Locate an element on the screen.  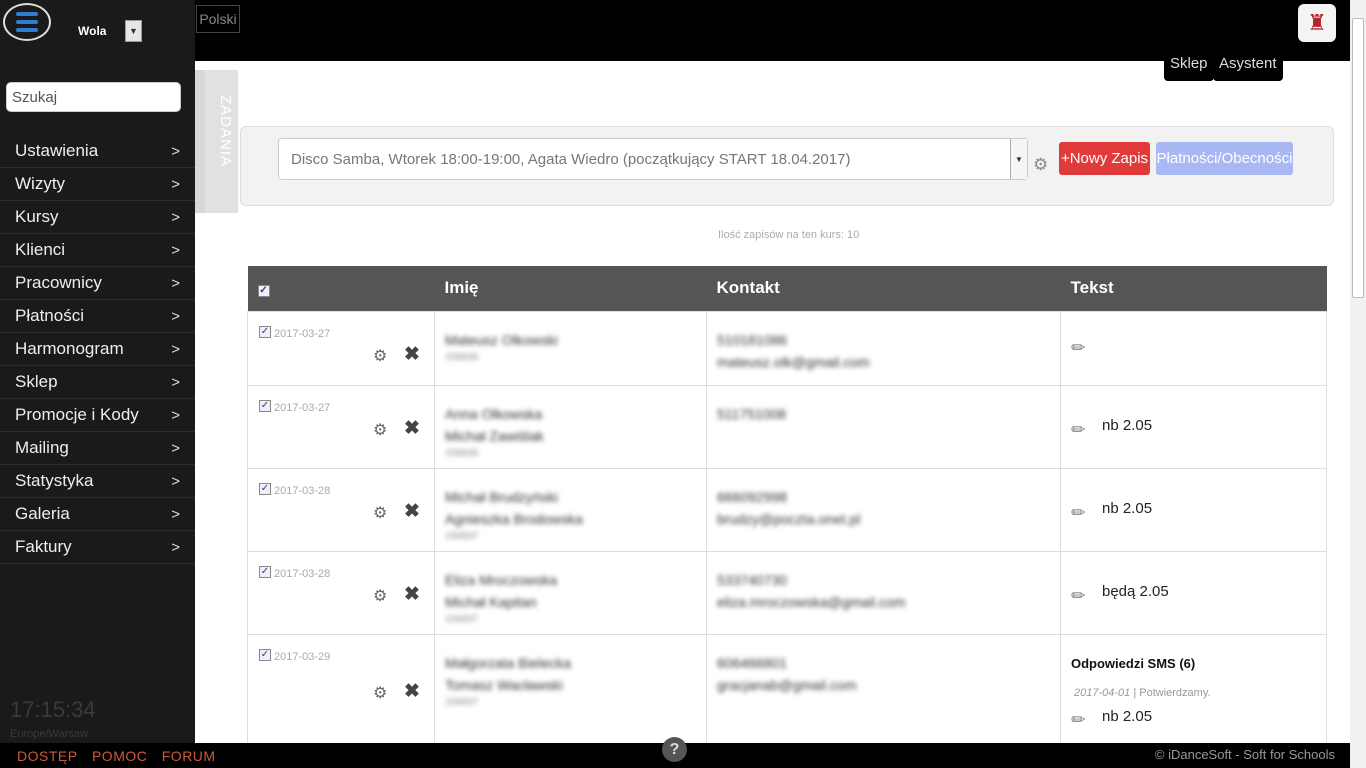
branch-name: Wola is located at coordinates (92, 31).